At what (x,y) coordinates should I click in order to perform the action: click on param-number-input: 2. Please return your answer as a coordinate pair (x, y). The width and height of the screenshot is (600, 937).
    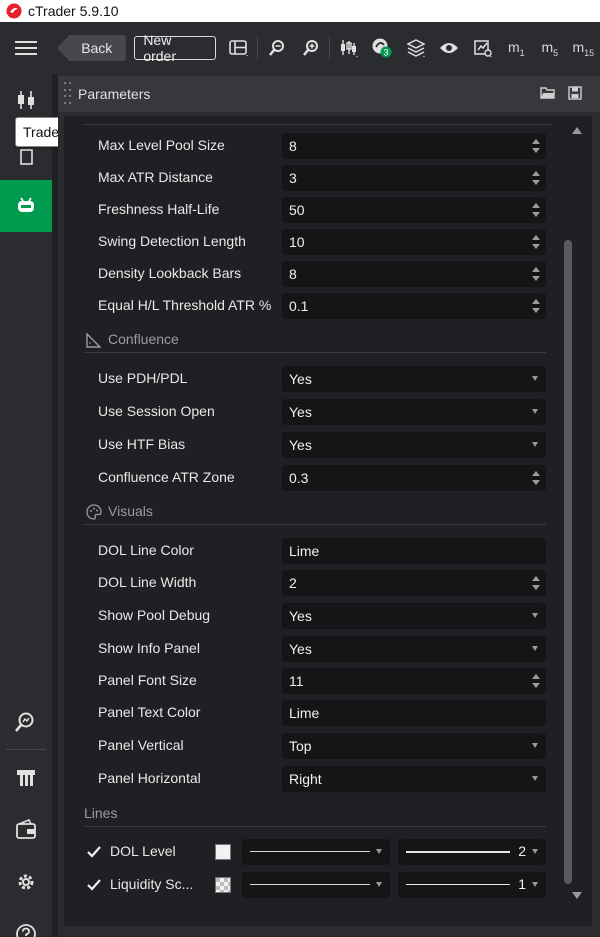
    Looking at the image, I should click on (414, 583).